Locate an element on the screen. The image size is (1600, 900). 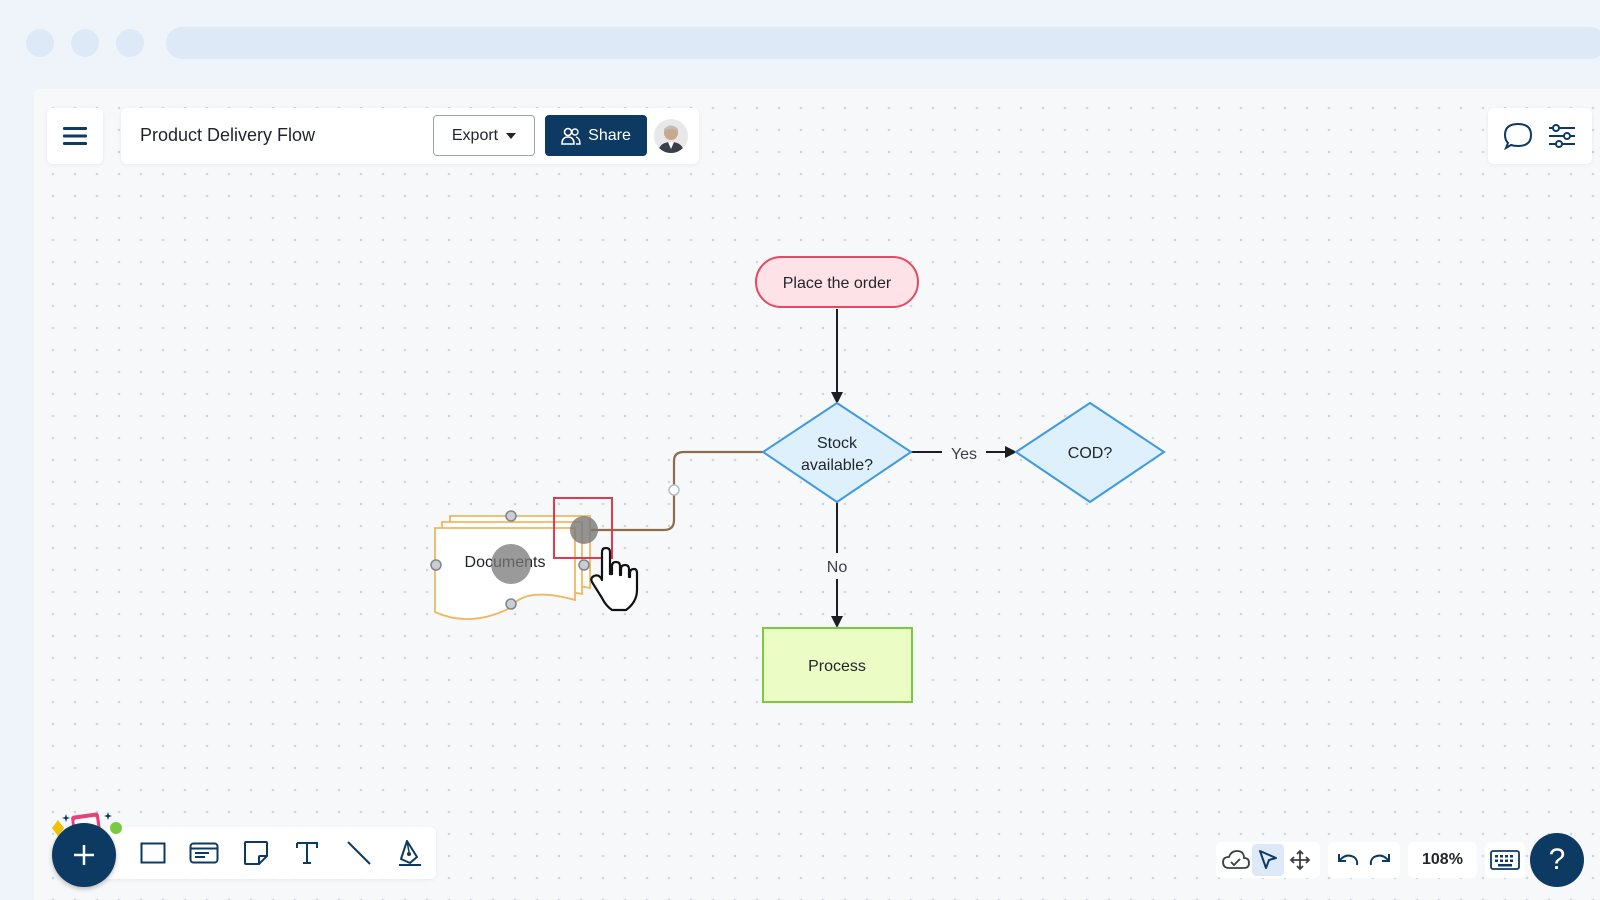
node-decision-stock-label-line2: available? is located at coordinates (837, 465).